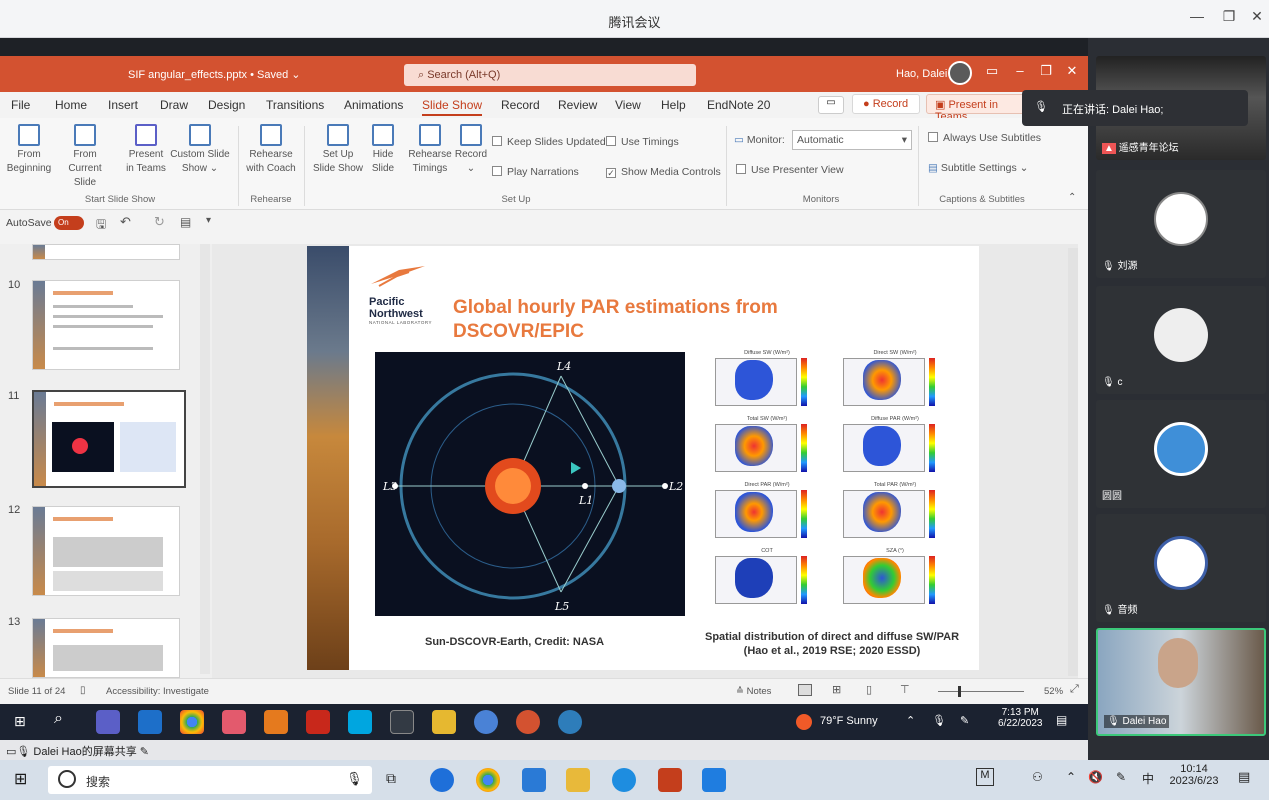  I want to click on setup-show-button: Set Up Slide Show, so click(338, 150).